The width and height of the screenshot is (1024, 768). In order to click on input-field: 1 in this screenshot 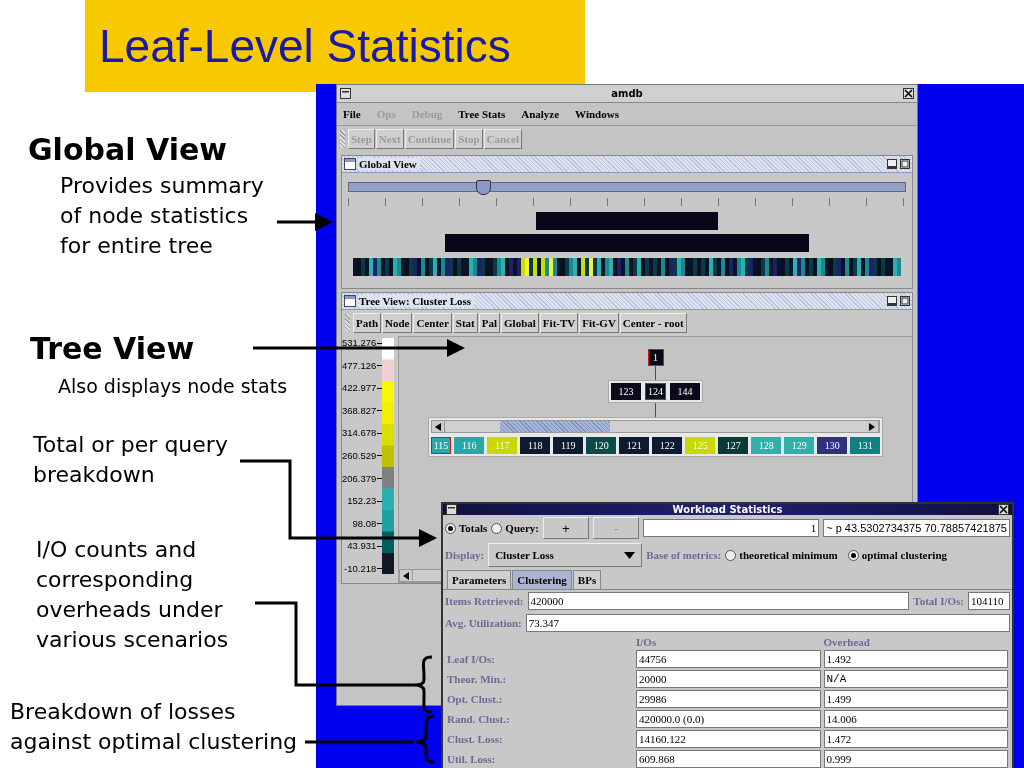, I will do `click(731, 528)`.